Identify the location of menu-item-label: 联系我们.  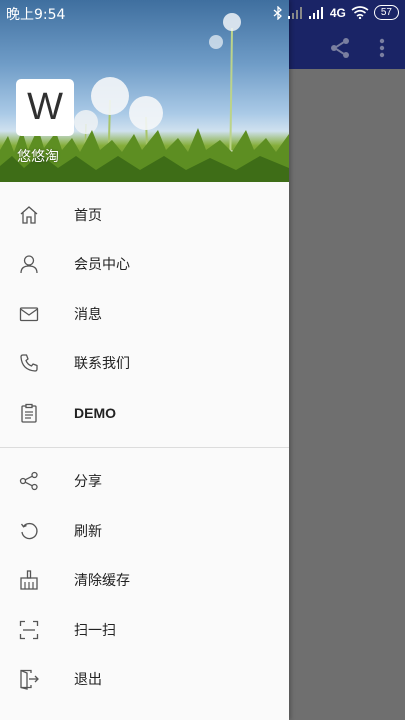
(102, 364).